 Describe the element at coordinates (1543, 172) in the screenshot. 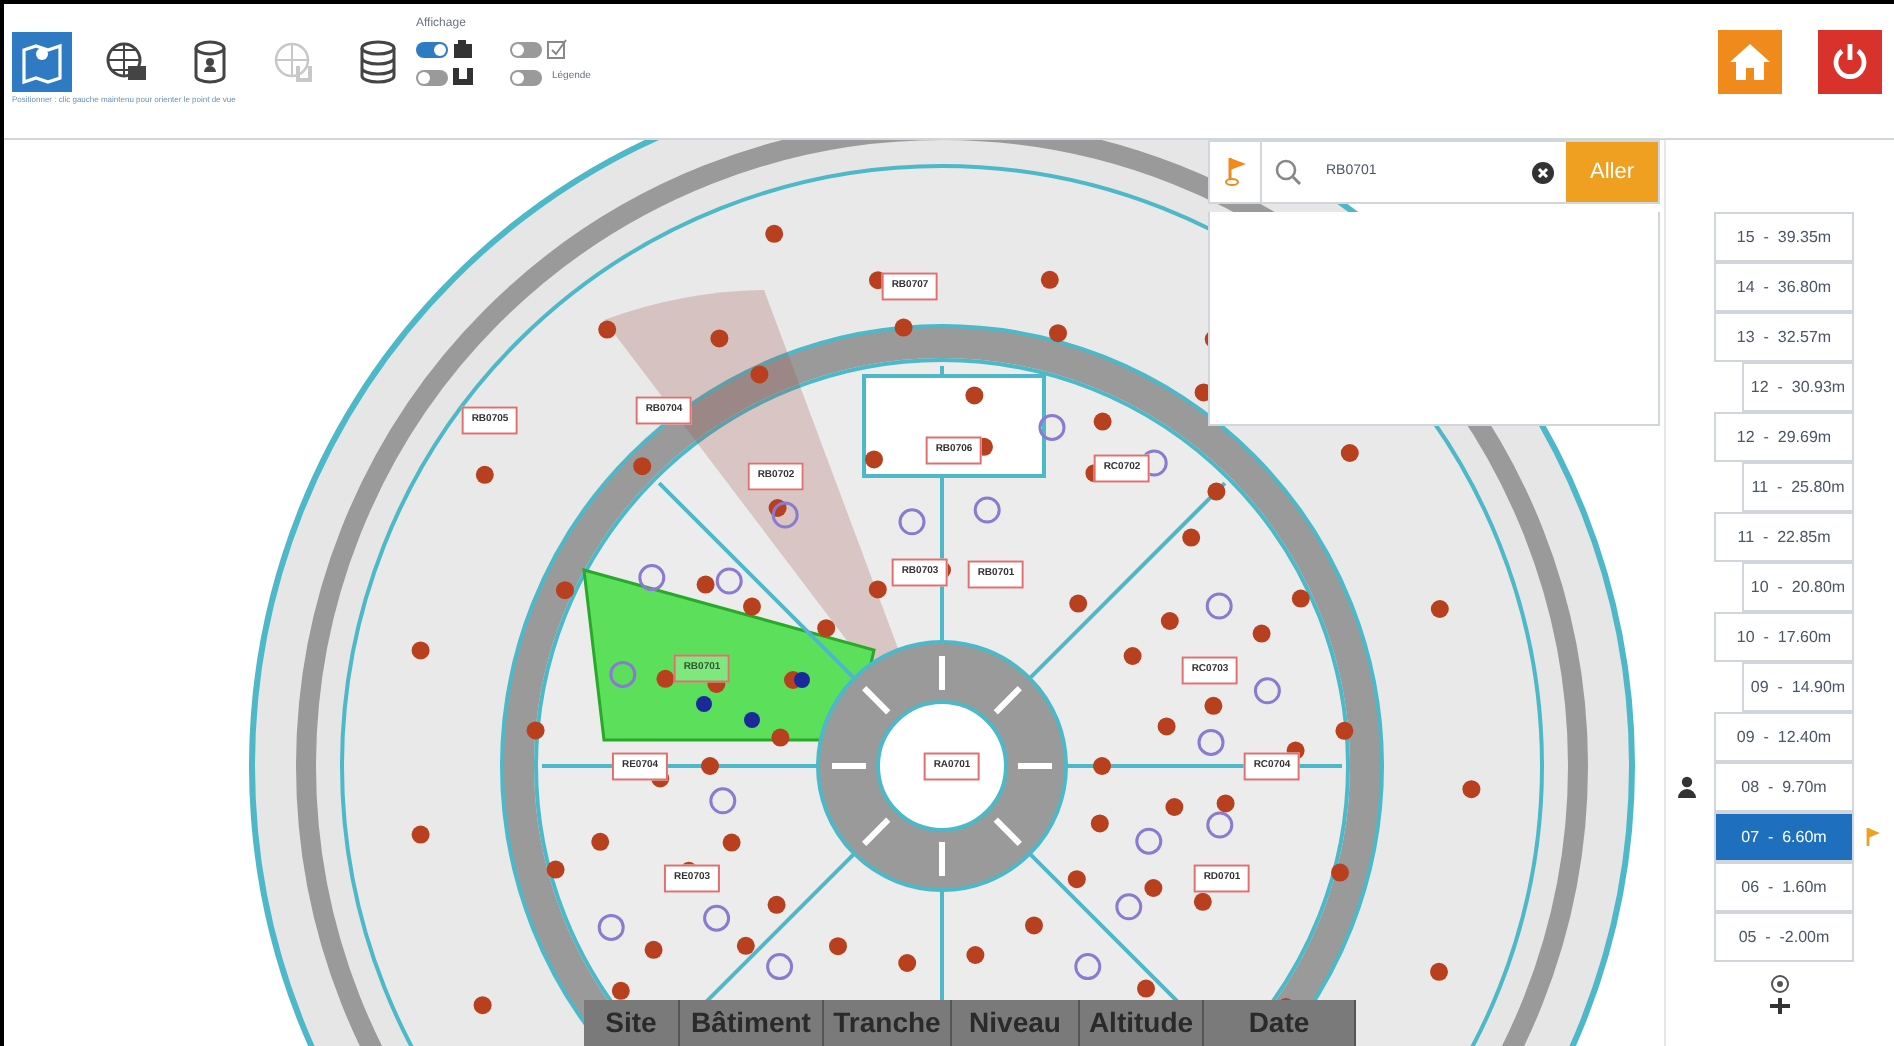

I see `clear-icon` at that location.